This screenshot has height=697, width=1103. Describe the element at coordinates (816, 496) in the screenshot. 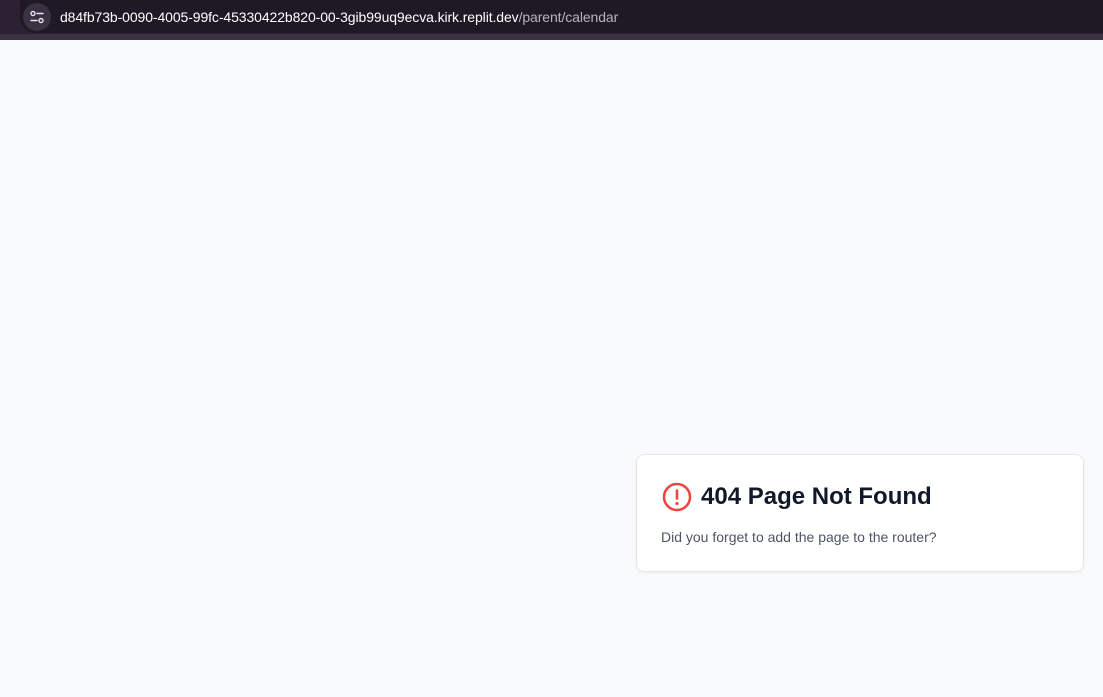

I see `page-title: 404 Page Not Found` at that location.